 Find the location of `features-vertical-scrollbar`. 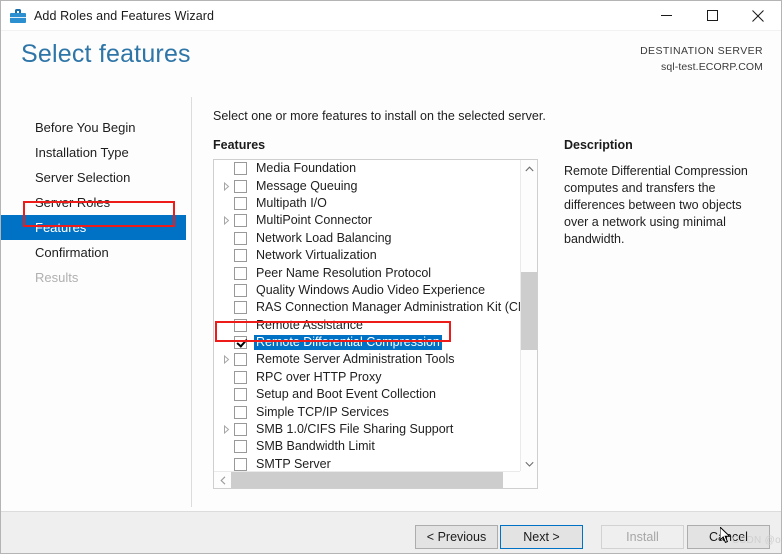

features-vertical-scrollbar is located at coordinates (528, 316).